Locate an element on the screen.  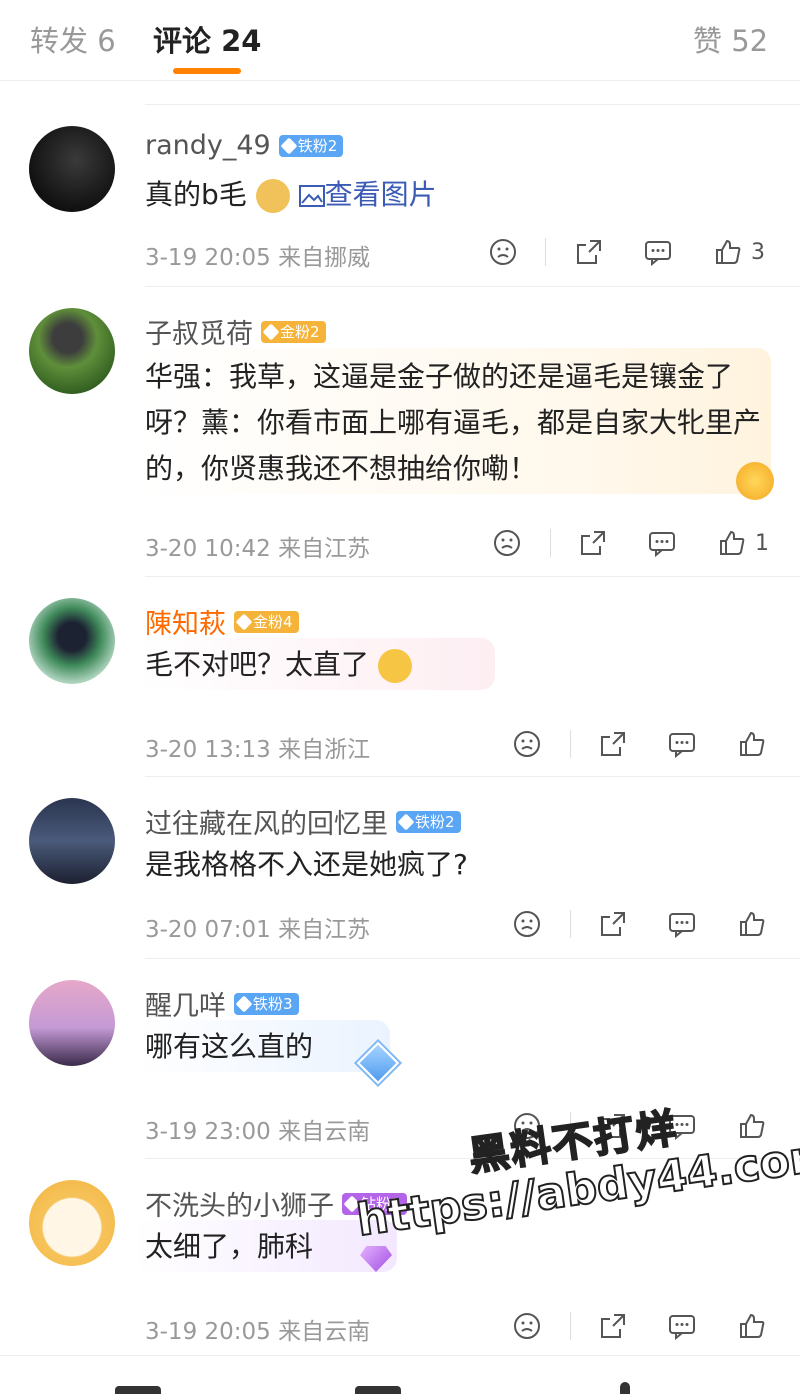
like-button: 1 is located at coordinates (743, 543).